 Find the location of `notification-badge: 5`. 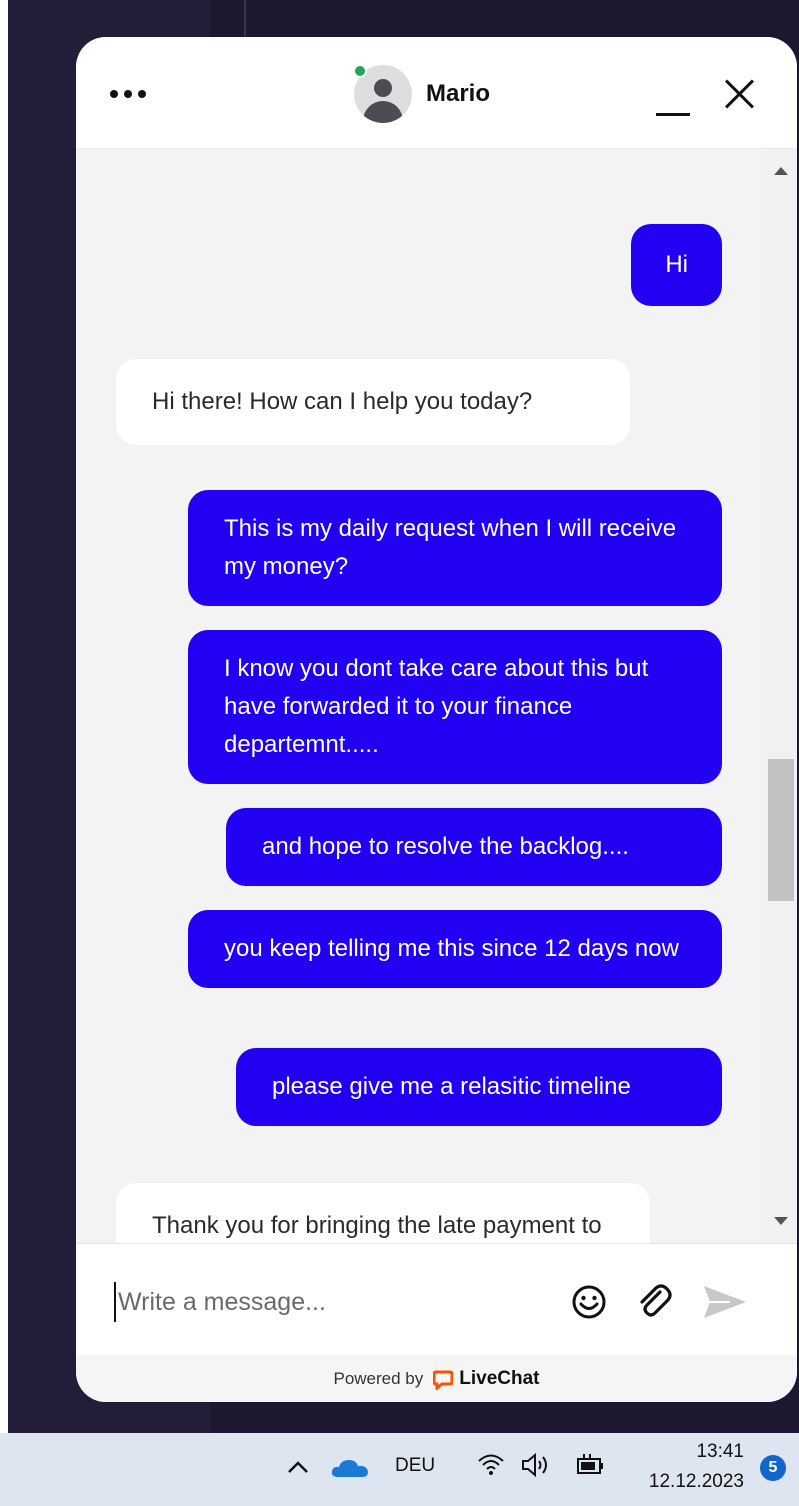

notification-badge: 5 is located at coordinates (773, 1468).